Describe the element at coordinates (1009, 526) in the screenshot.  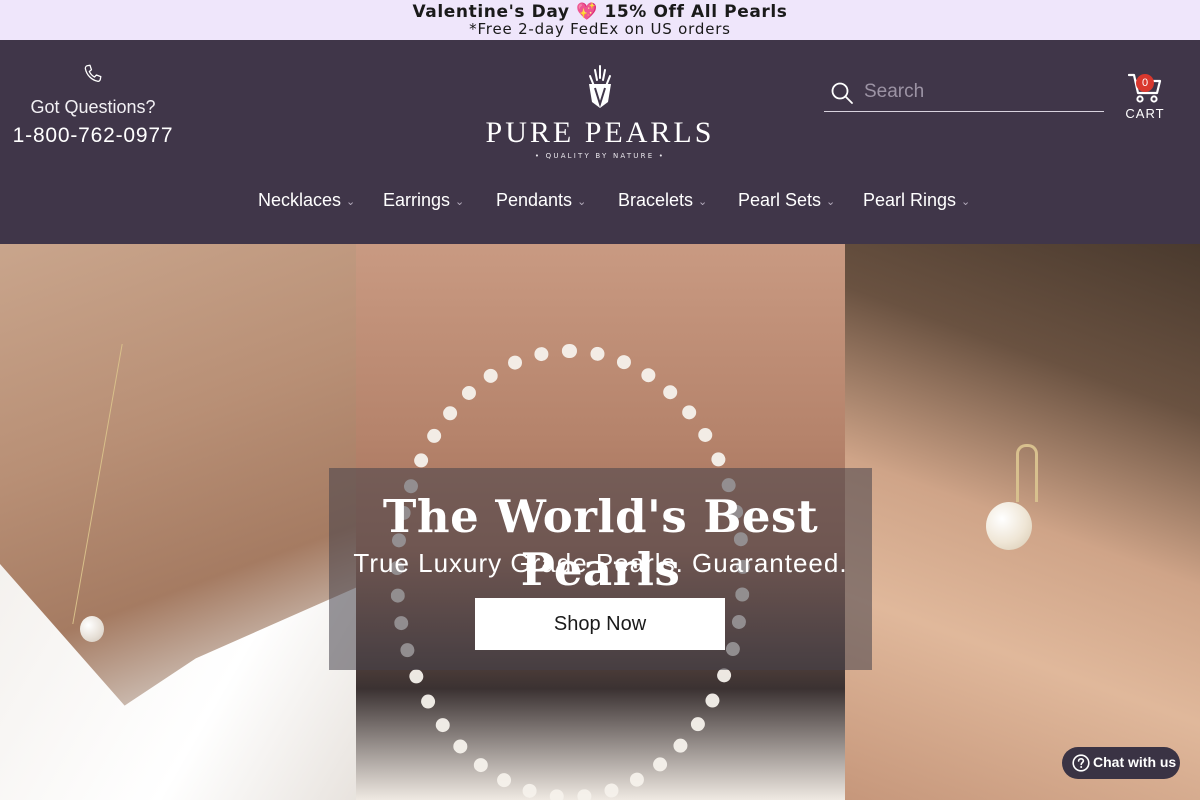
I see `earring-pearl-decor` at that location.